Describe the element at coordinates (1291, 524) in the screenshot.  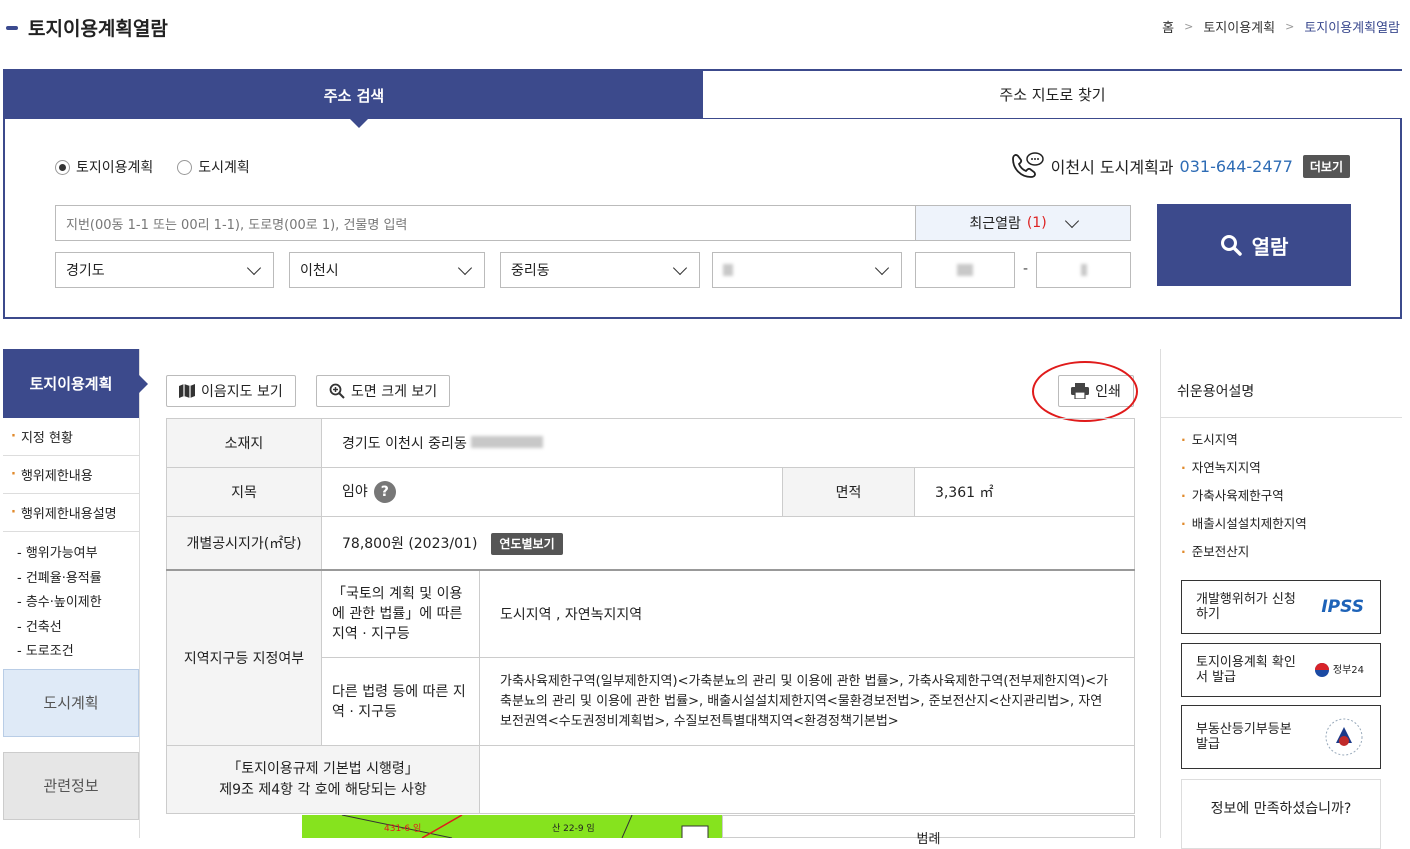
I see `glossary-item: 배출시설설치제한지역` at that location.